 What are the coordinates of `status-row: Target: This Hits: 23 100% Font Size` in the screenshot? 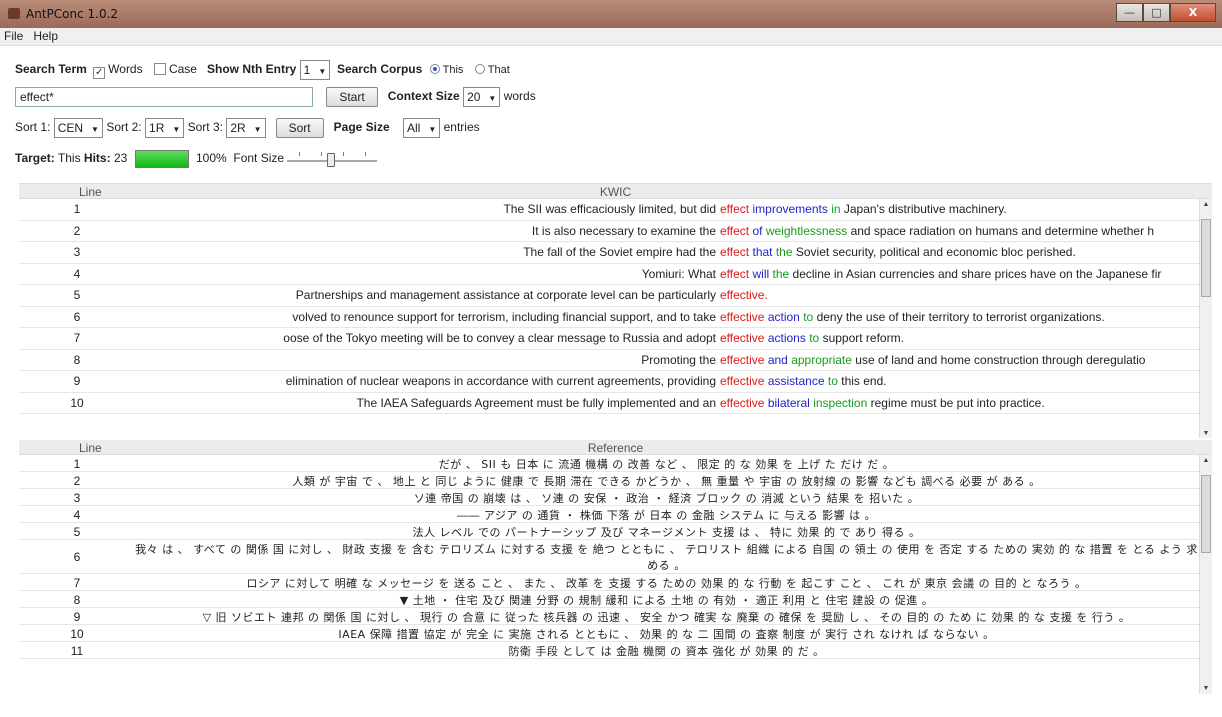 It's located at (618, 159).